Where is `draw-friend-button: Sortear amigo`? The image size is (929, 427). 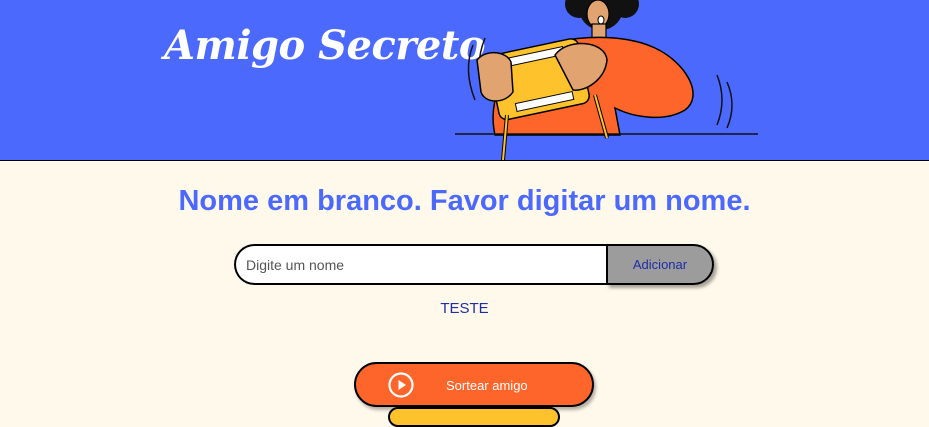
draw-friend-button: Sortear amigo is located at coordinates (474, 384).